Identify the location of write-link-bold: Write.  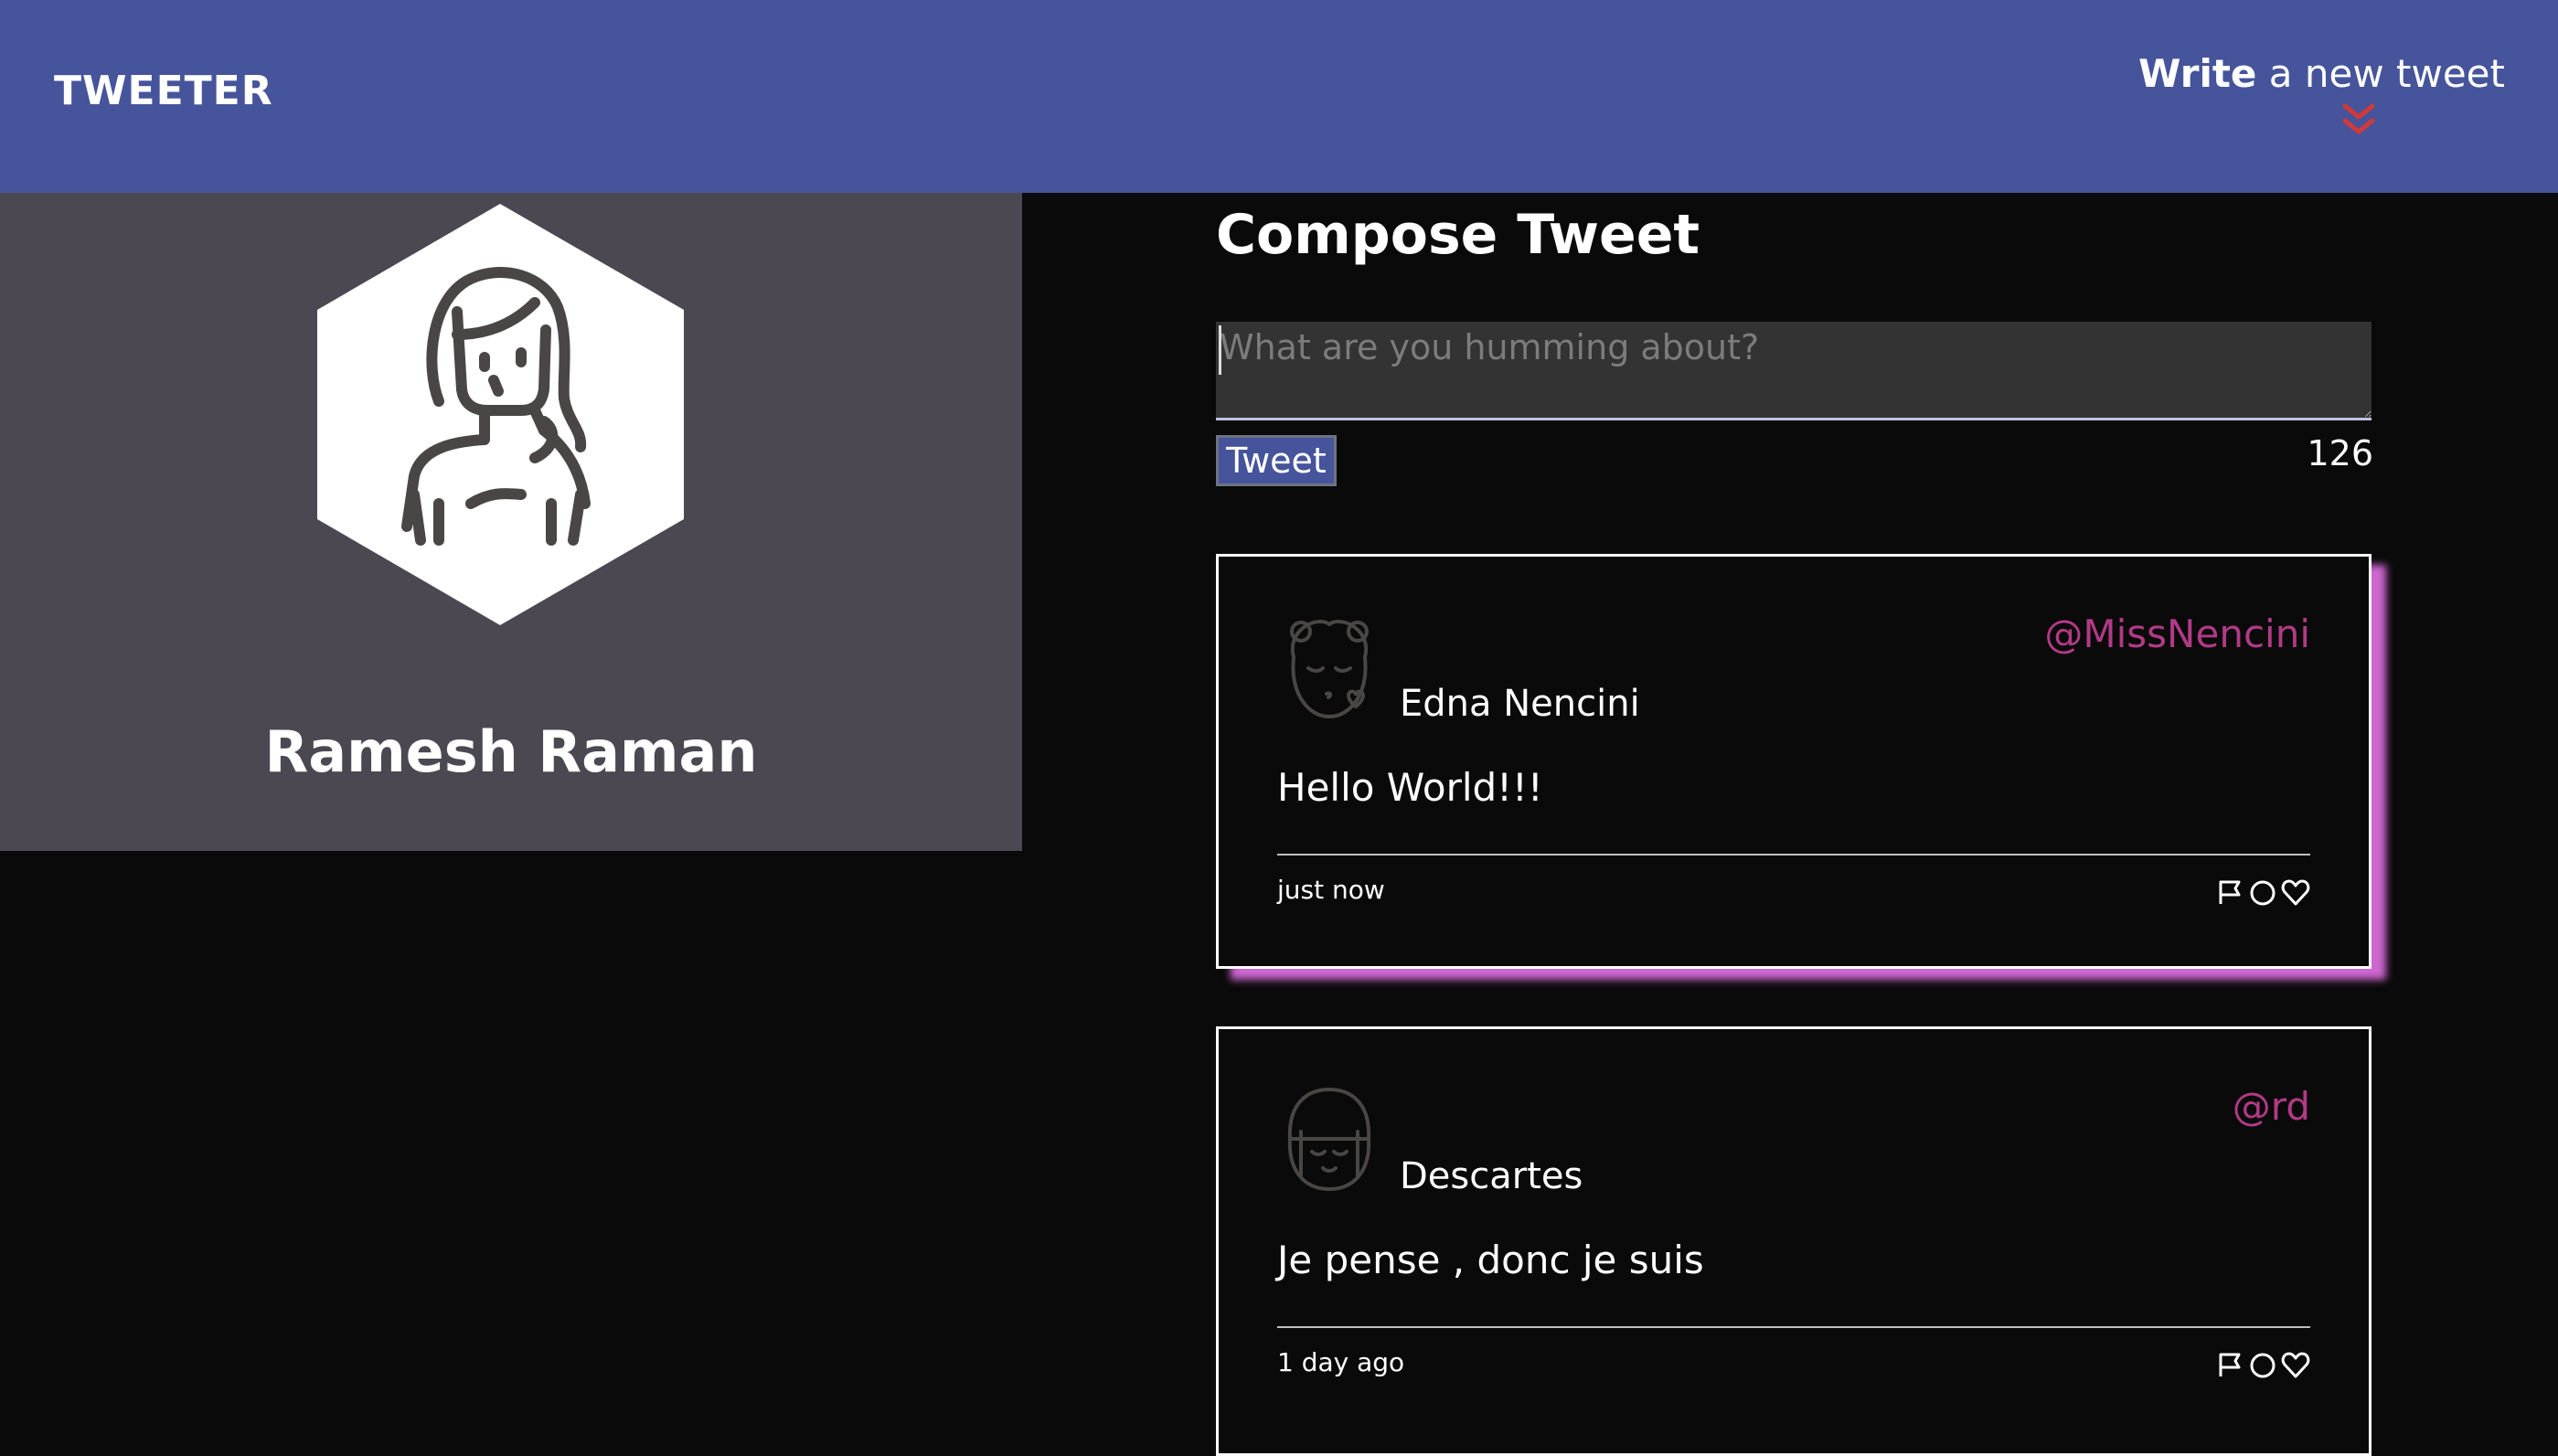
(2198, 73).